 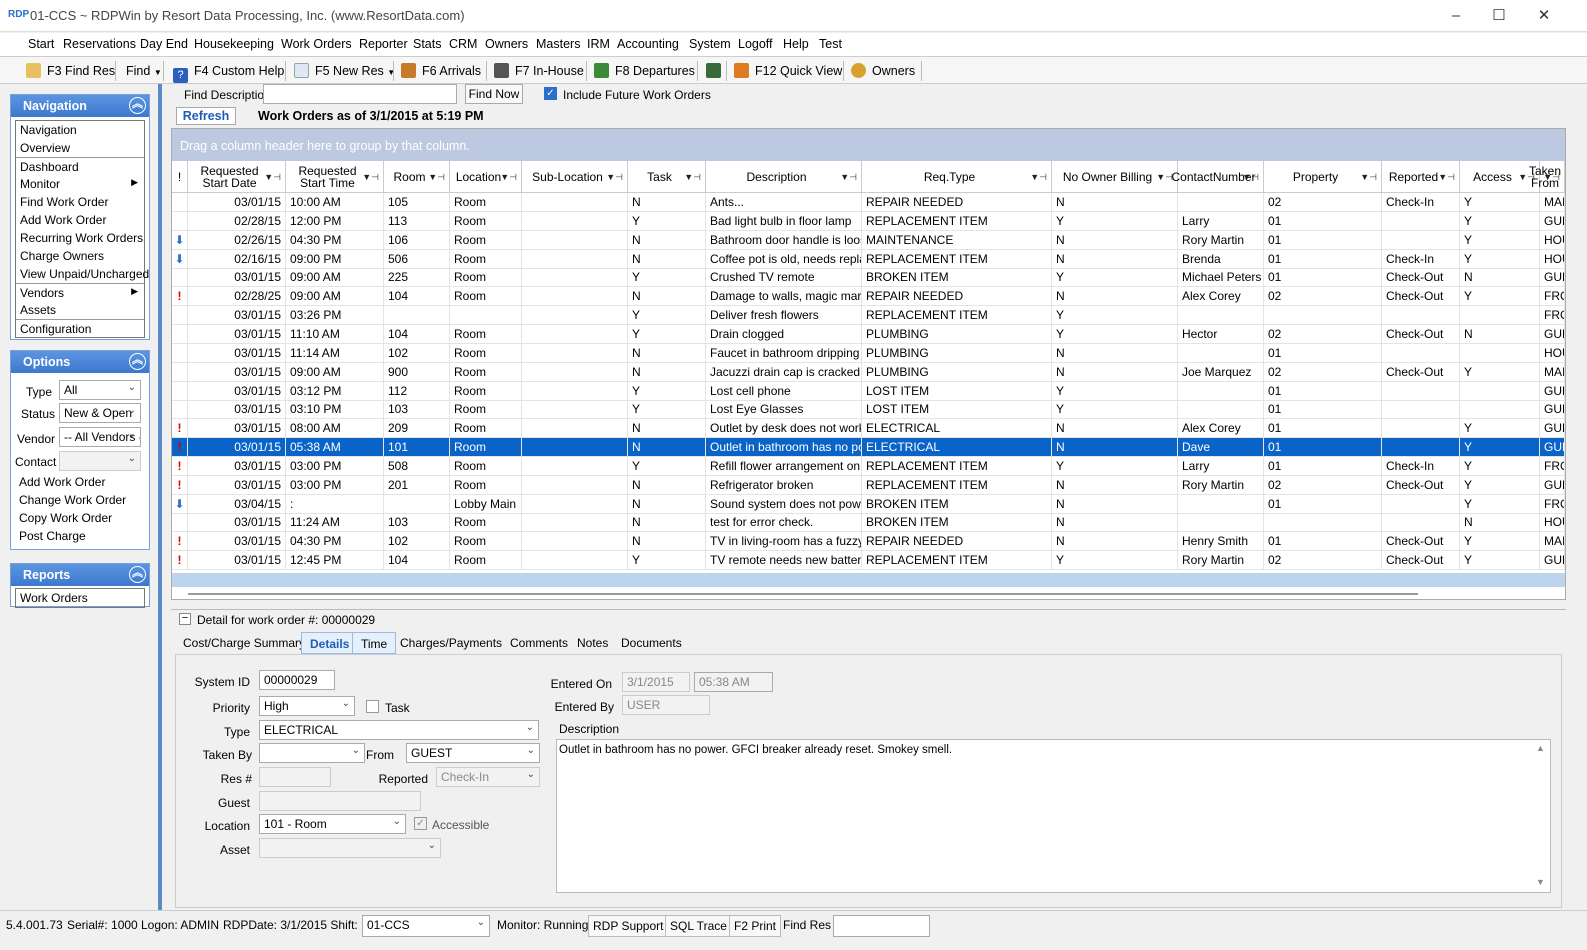 I want to click on nav-item-configuration: Configuration, so click(x=80, y=328).